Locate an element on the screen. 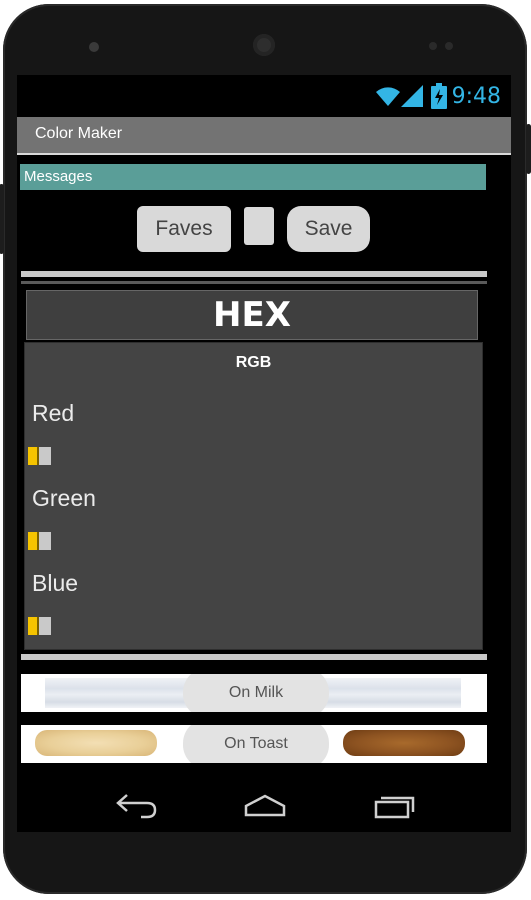 This screenshot has width=531, height=900. back-icon is located at coordinates (137, 806).